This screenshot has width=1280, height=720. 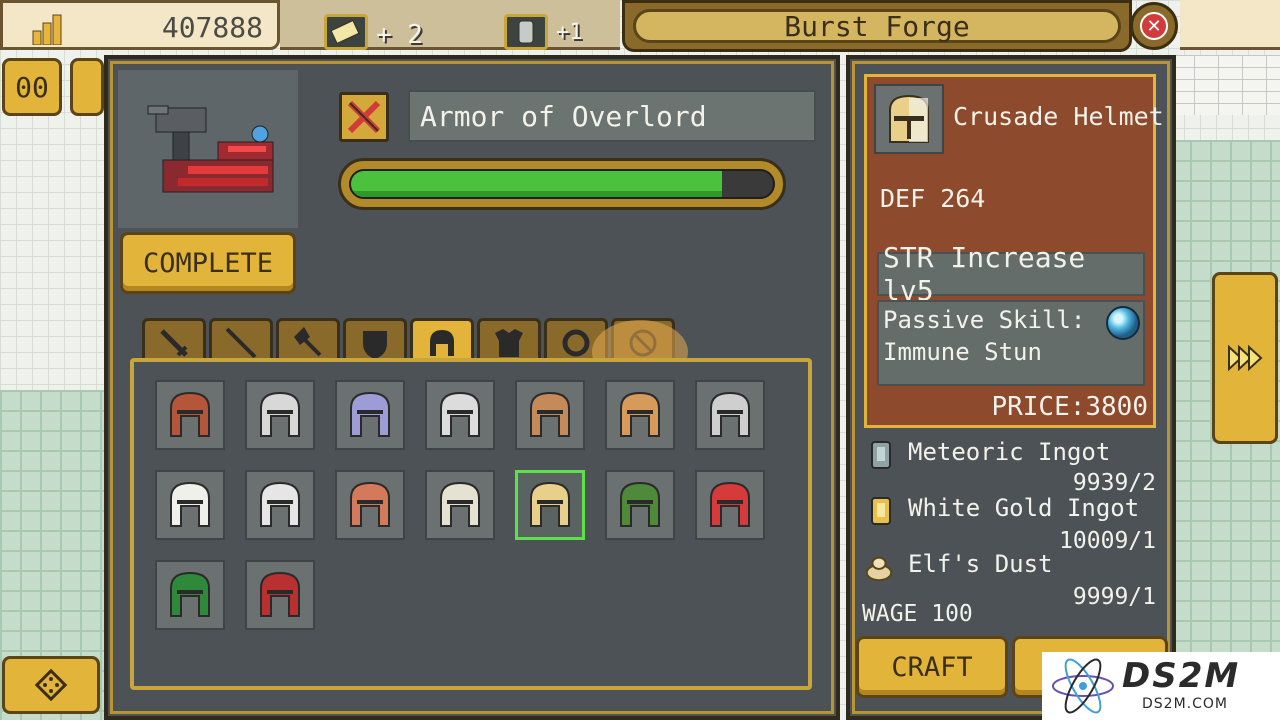 I want to click on sword-icon, so click(x=174, y=342).